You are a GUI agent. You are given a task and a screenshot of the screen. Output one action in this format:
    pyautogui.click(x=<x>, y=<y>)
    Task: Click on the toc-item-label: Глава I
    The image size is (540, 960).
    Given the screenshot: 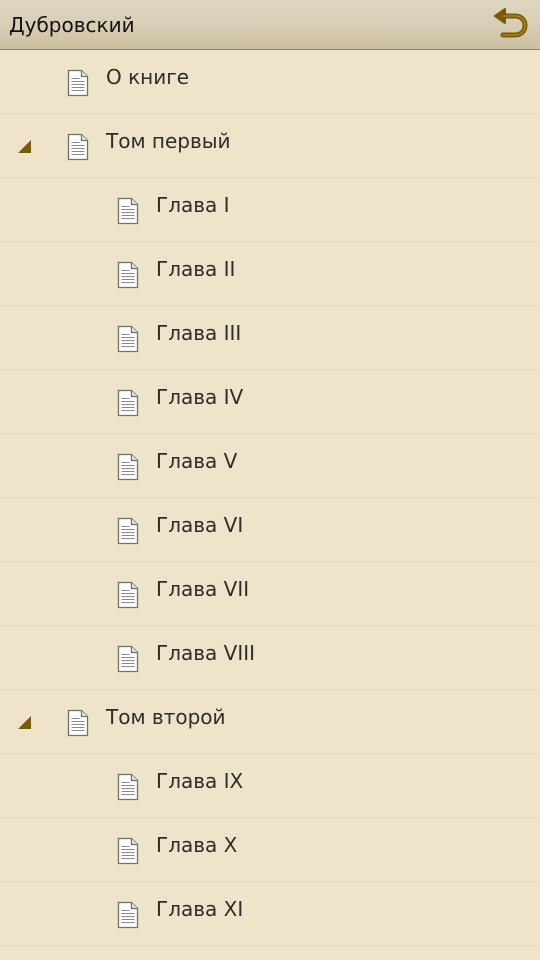 What is the action you would take?
    pyautogui.click(x=193, y=205)
    